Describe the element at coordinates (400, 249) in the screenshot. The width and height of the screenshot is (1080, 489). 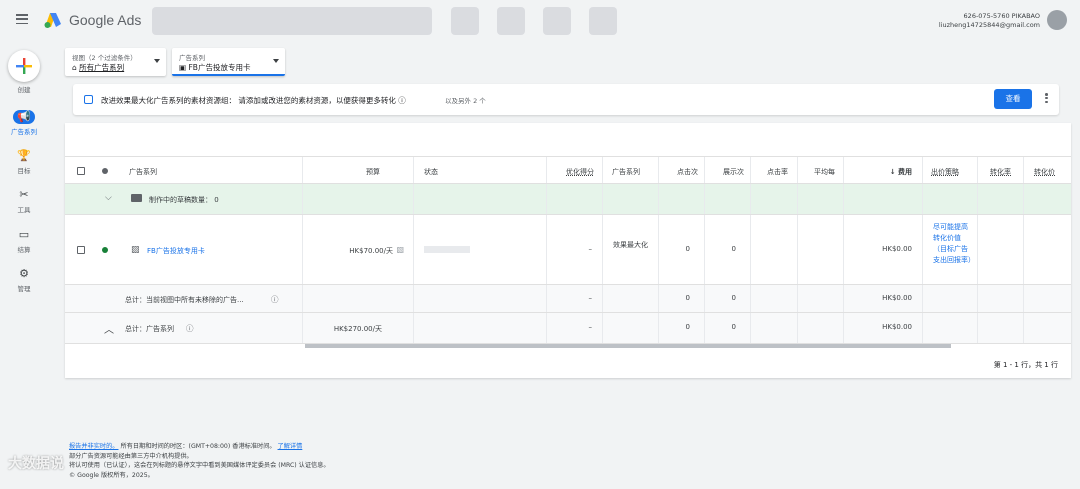
I see `chart-icon: ▧` at that location.